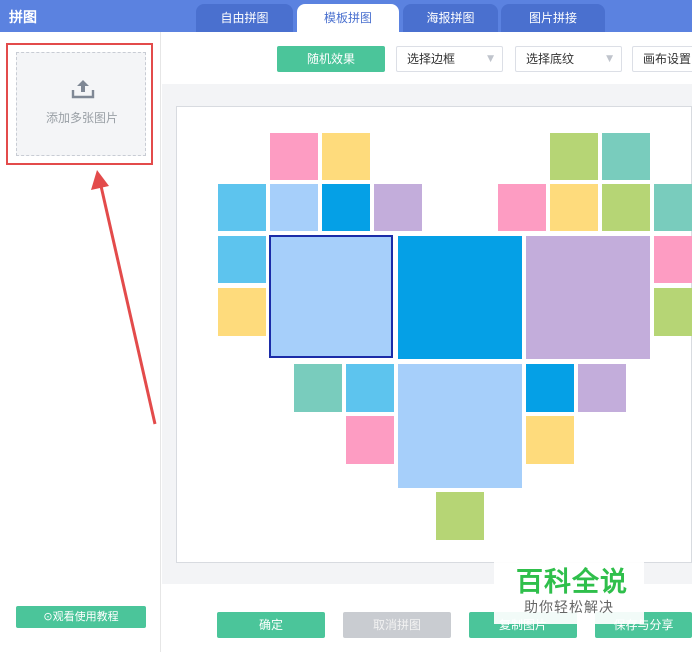 Image resolution: width=692 pixels, height=652 pixels. I want to click on border-select-value: 选择边框, so click(431, 59).